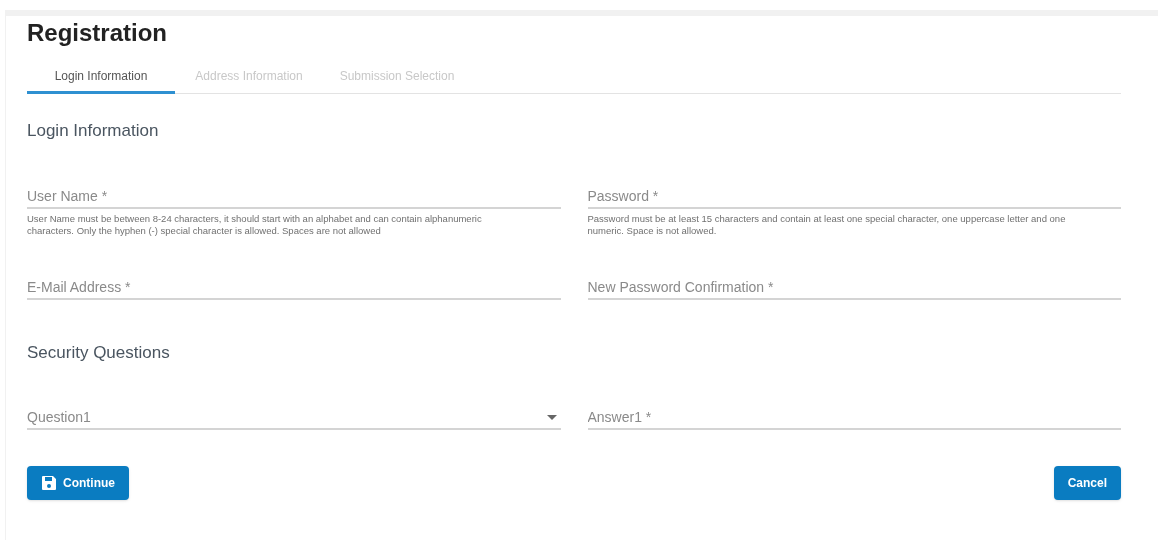 This screenshot has width=1158, height=540. Describe the element at coordinates (1087, 483) in the screenshot. I see `cancel-button: Cancel` at that location.